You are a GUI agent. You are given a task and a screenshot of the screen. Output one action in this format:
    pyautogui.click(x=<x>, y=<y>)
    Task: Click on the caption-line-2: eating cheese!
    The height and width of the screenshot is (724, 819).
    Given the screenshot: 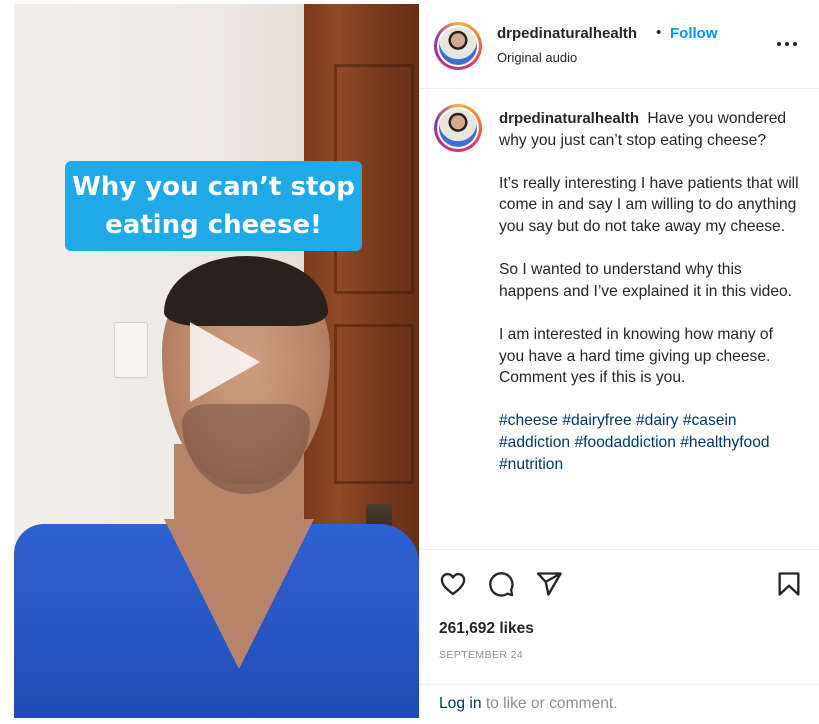 What is the action you would take?
    pyautogui.click(x=213, y=225)
    